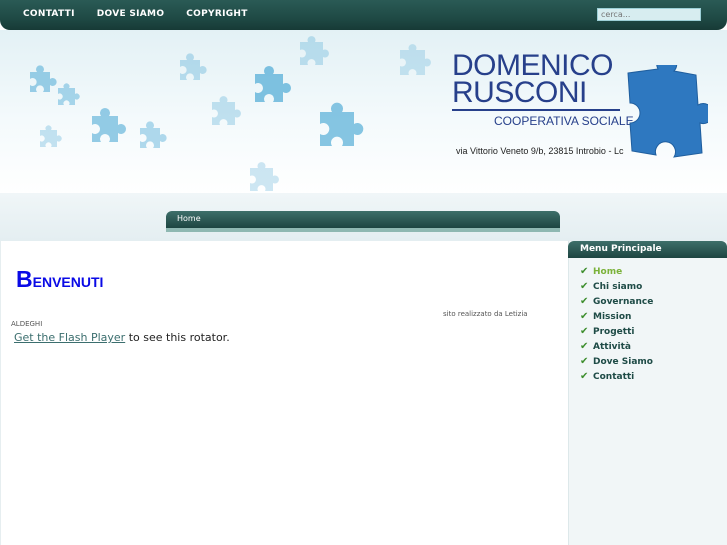 This screenshot has height=545, width=727. Describe the element at coordinates (623, 362) in the screenshot. I see `menu-link-dove-siamo: Dove Siamo` at that location.